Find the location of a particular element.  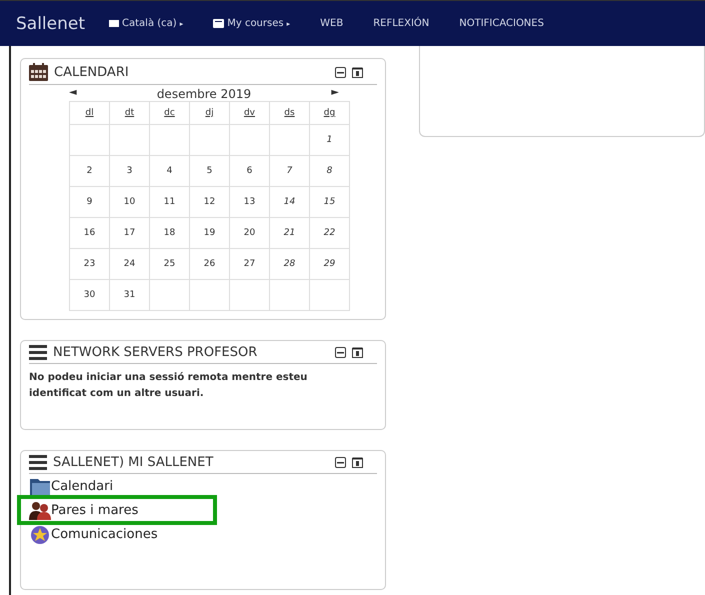

day-cell: 12 is located at coordinates (210, 202).